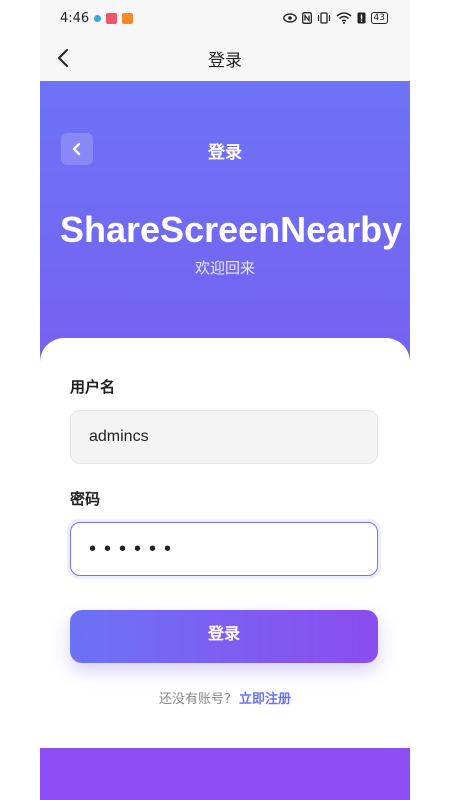 The image size is (450, 800). Describe the element at coordinates (225, 774) in the screenshot. I see `bottom-color-bar` at that location.